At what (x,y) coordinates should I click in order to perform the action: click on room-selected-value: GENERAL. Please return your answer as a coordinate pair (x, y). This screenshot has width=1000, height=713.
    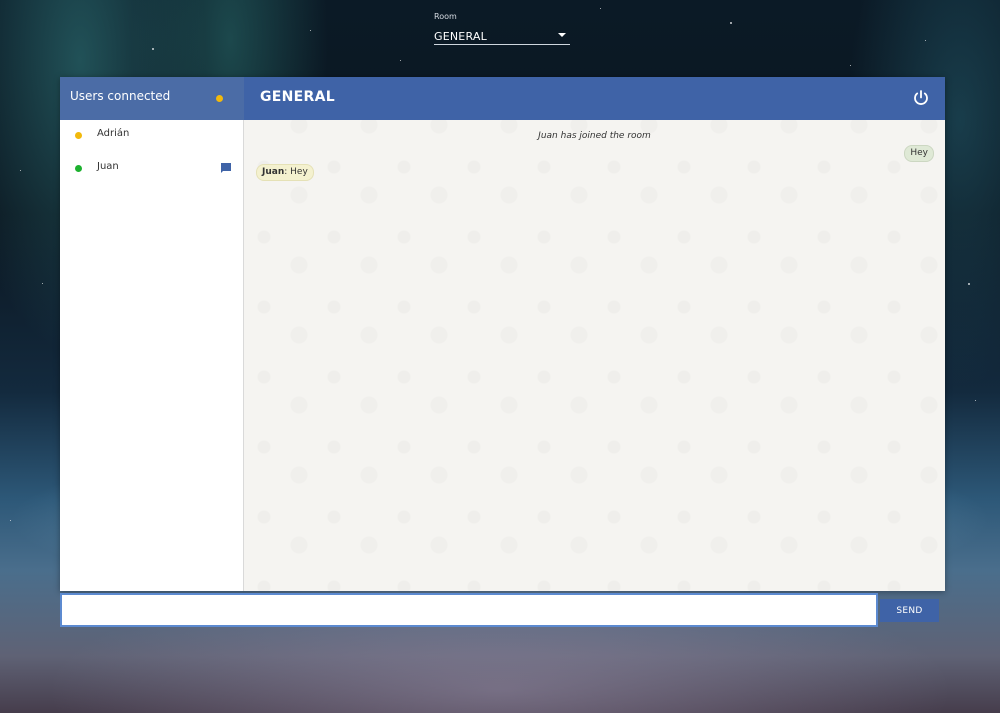
    Looking at the image, I should click on (460, 36).